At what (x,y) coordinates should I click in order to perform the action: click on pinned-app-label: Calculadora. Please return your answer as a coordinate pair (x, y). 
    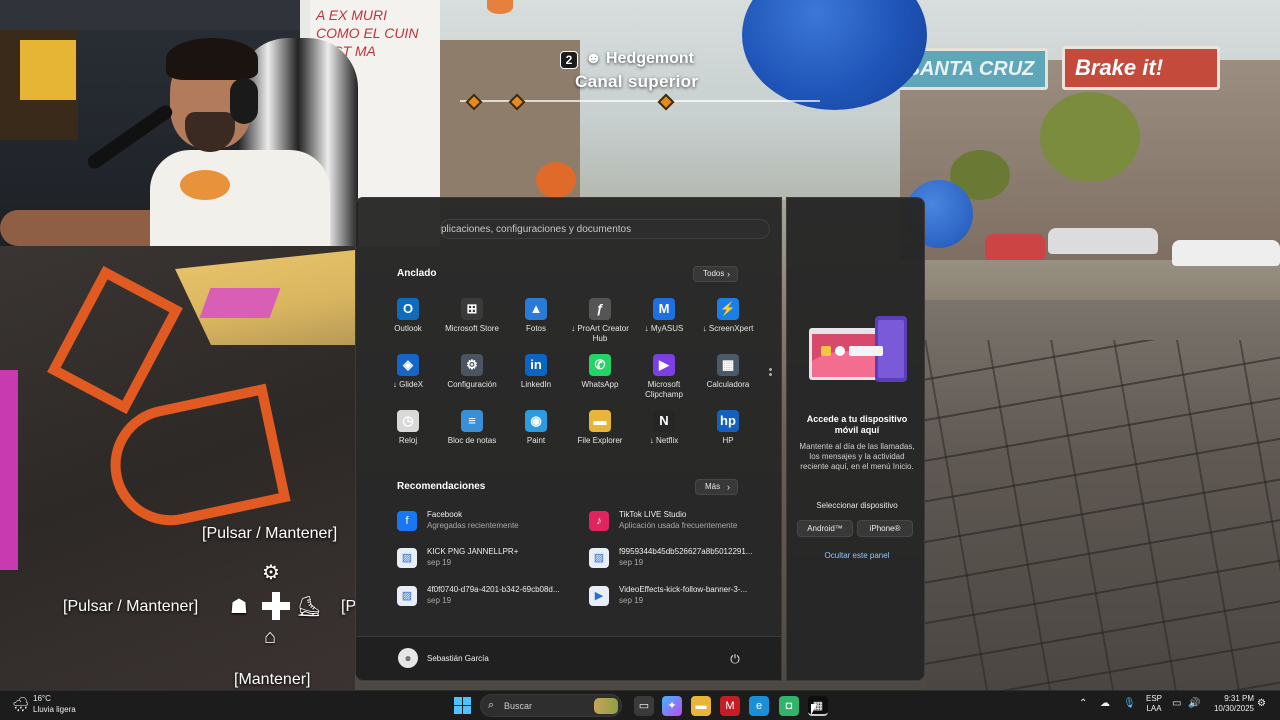
    Looking at the image, I should click on (728, 384).